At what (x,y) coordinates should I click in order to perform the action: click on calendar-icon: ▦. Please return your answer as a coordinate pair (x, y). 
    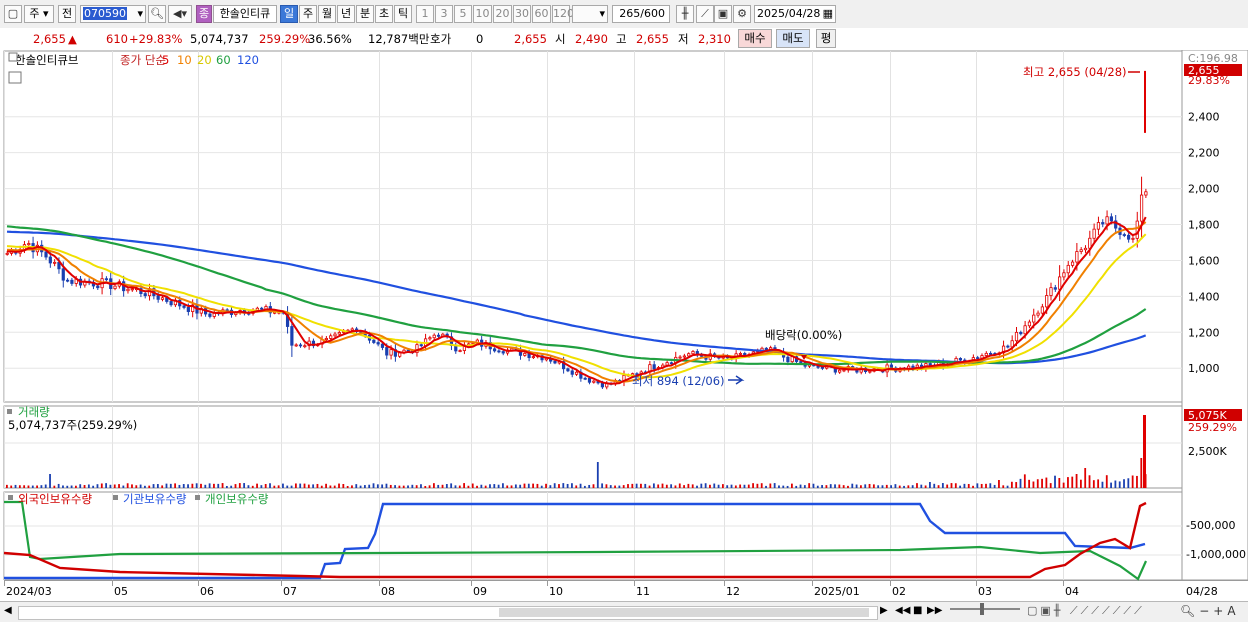
    Looking at the image, I should click on (828, 14).